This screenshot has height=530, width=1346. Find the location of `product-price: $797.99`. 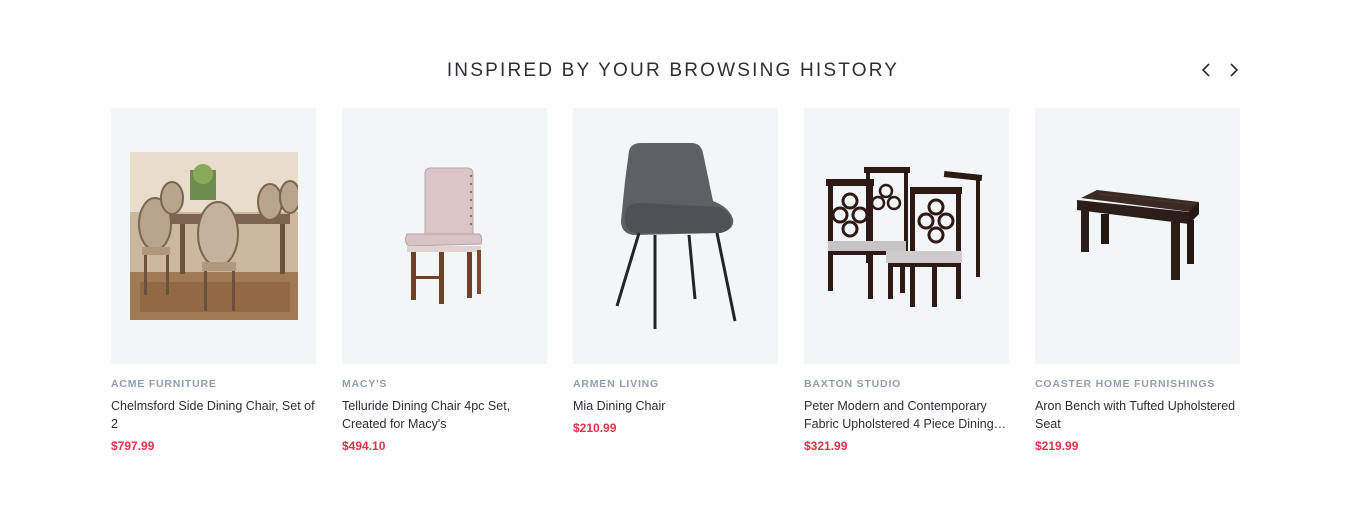

product-price: $797.99 is located at coordinates (133, 446).